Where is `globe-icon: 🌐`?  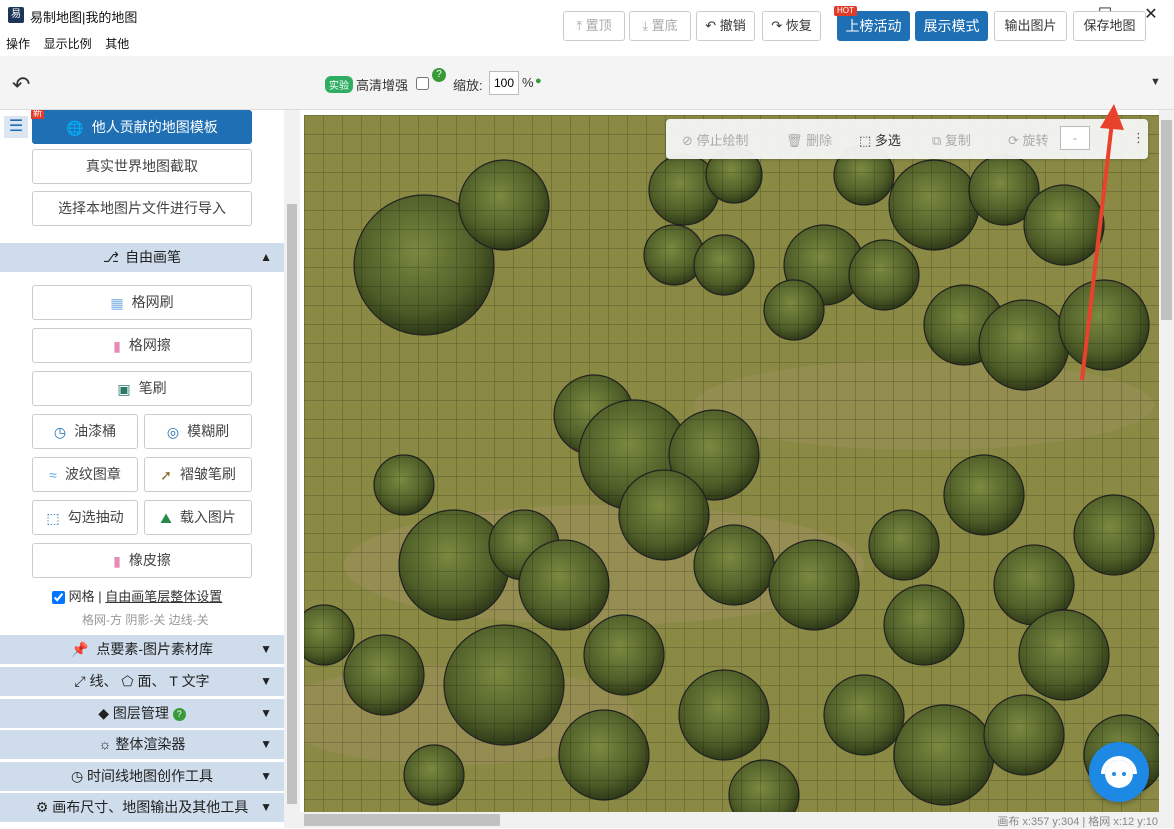 globe-icon: 🌐 is located at coordinates (75, 127).